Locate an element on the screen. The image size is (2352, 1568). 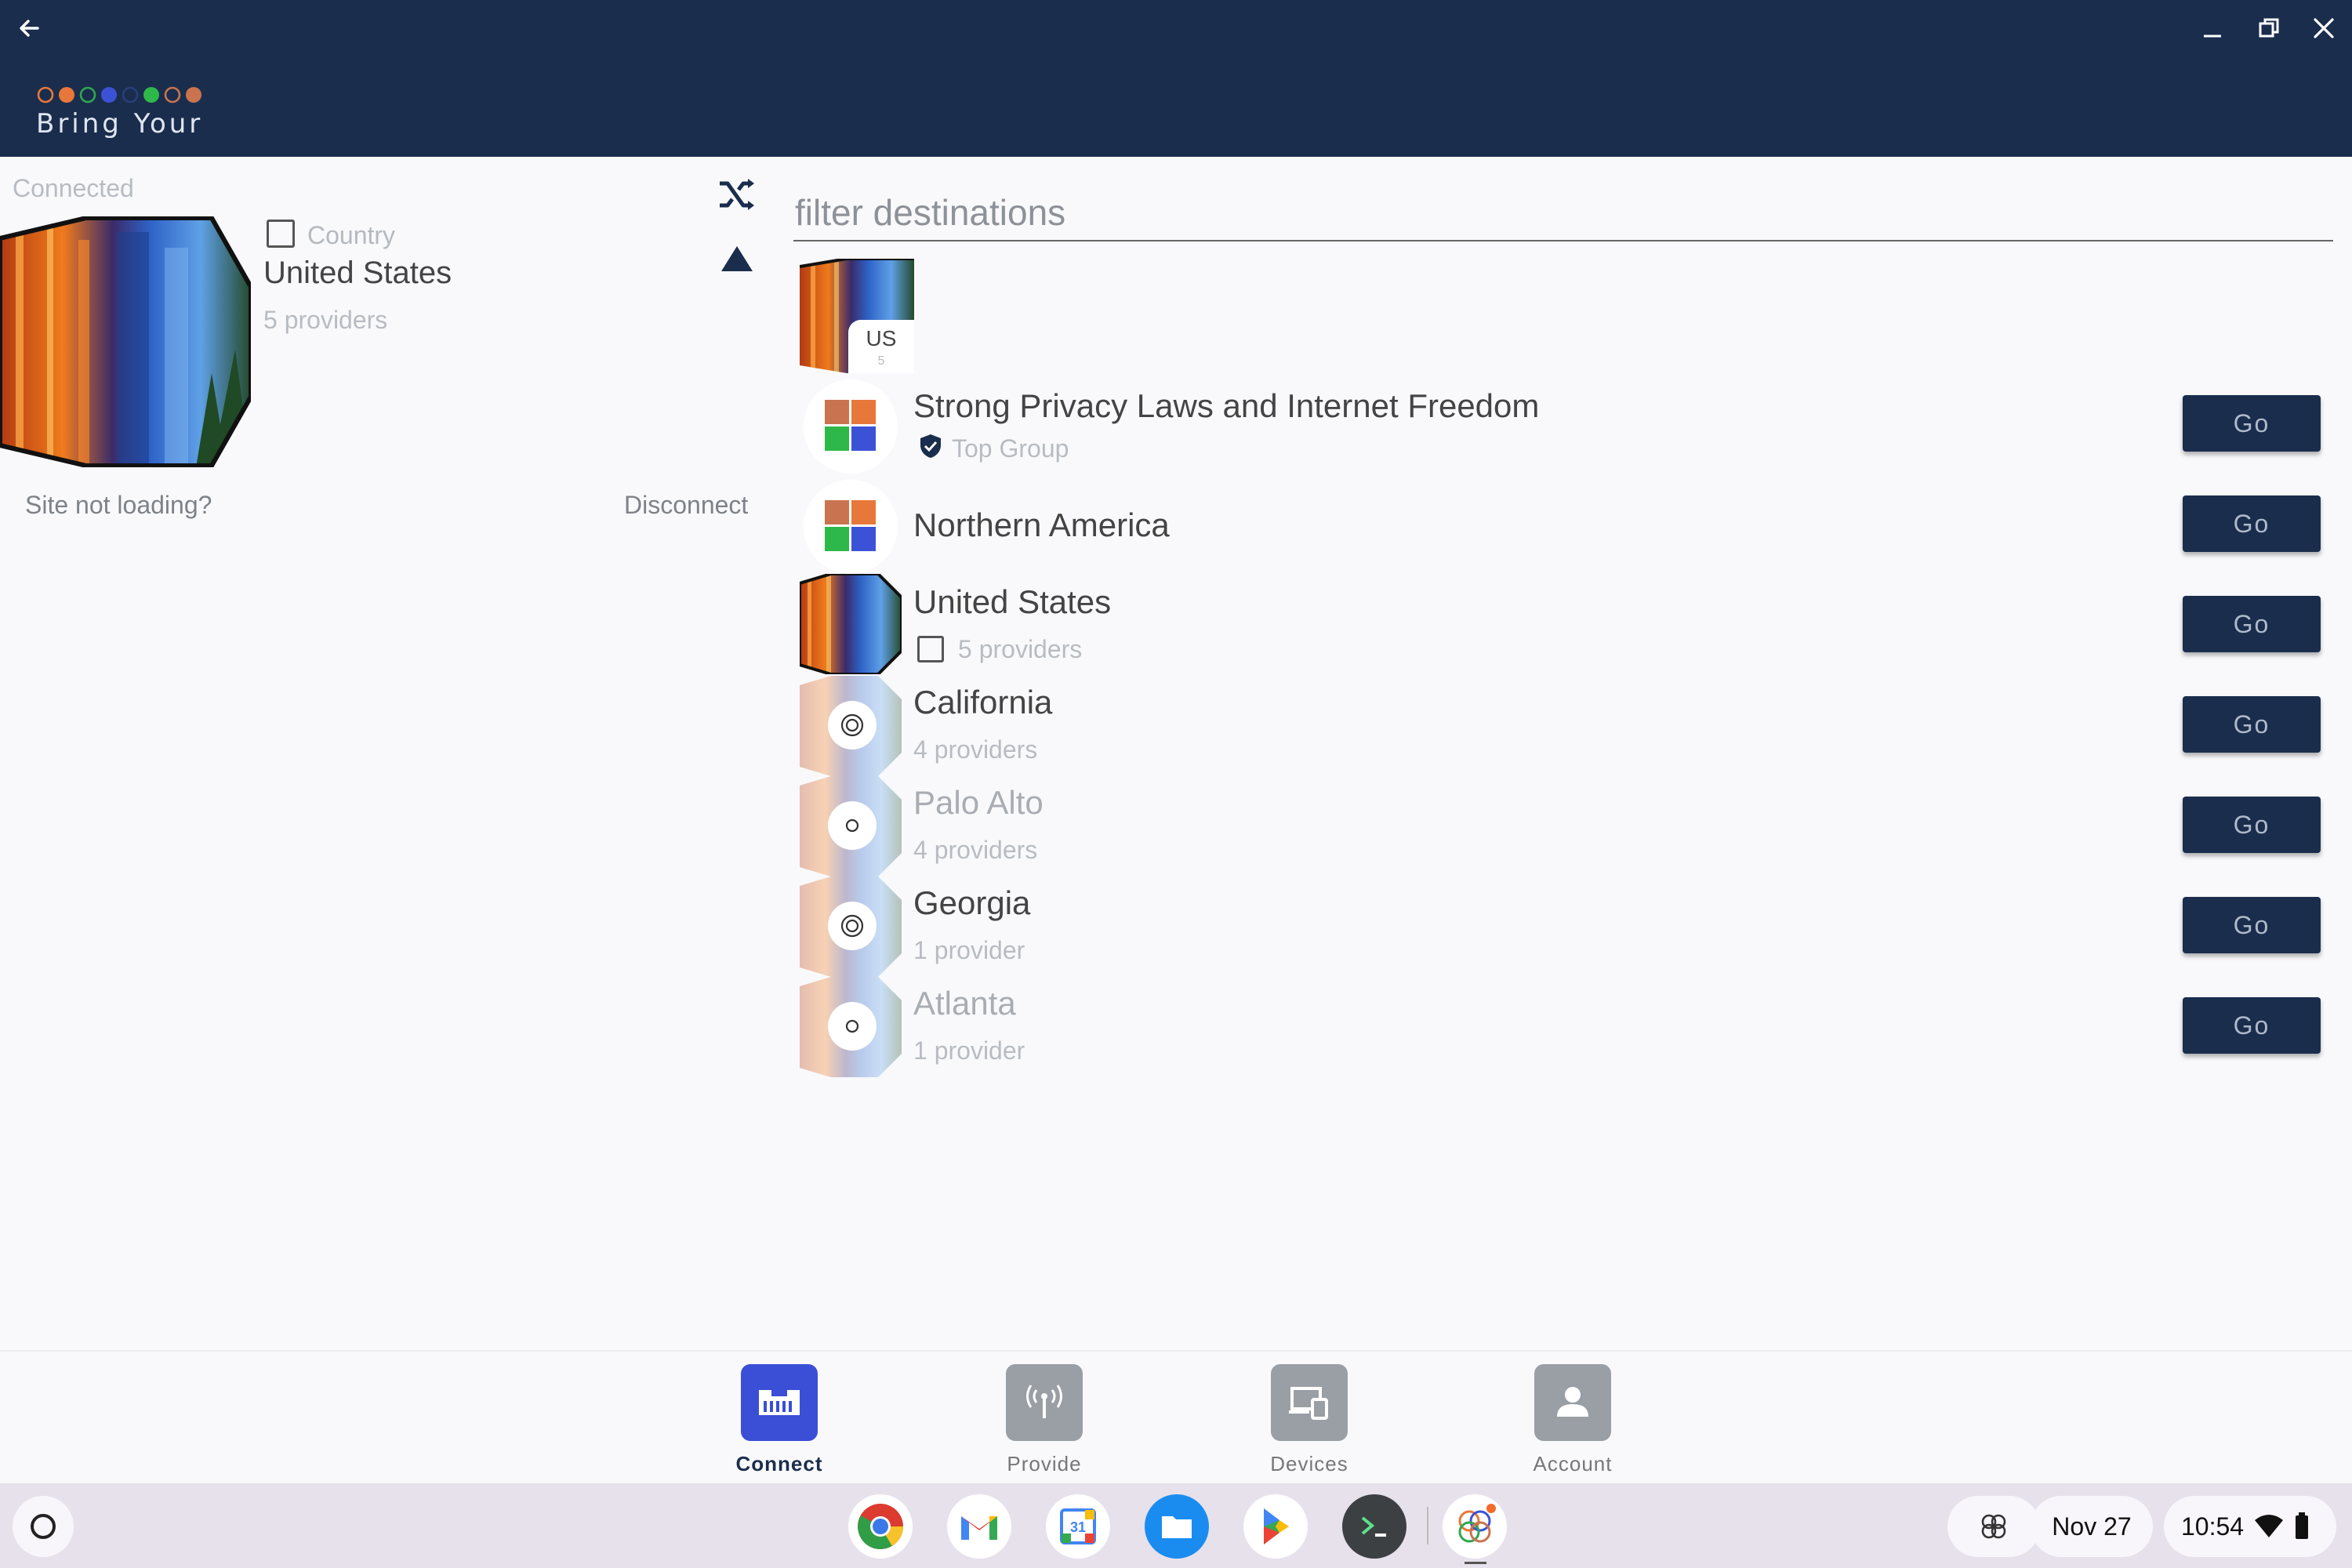
system-shelf: 31 Nov 27 10:54 is located at coordinates (1176, 1525).